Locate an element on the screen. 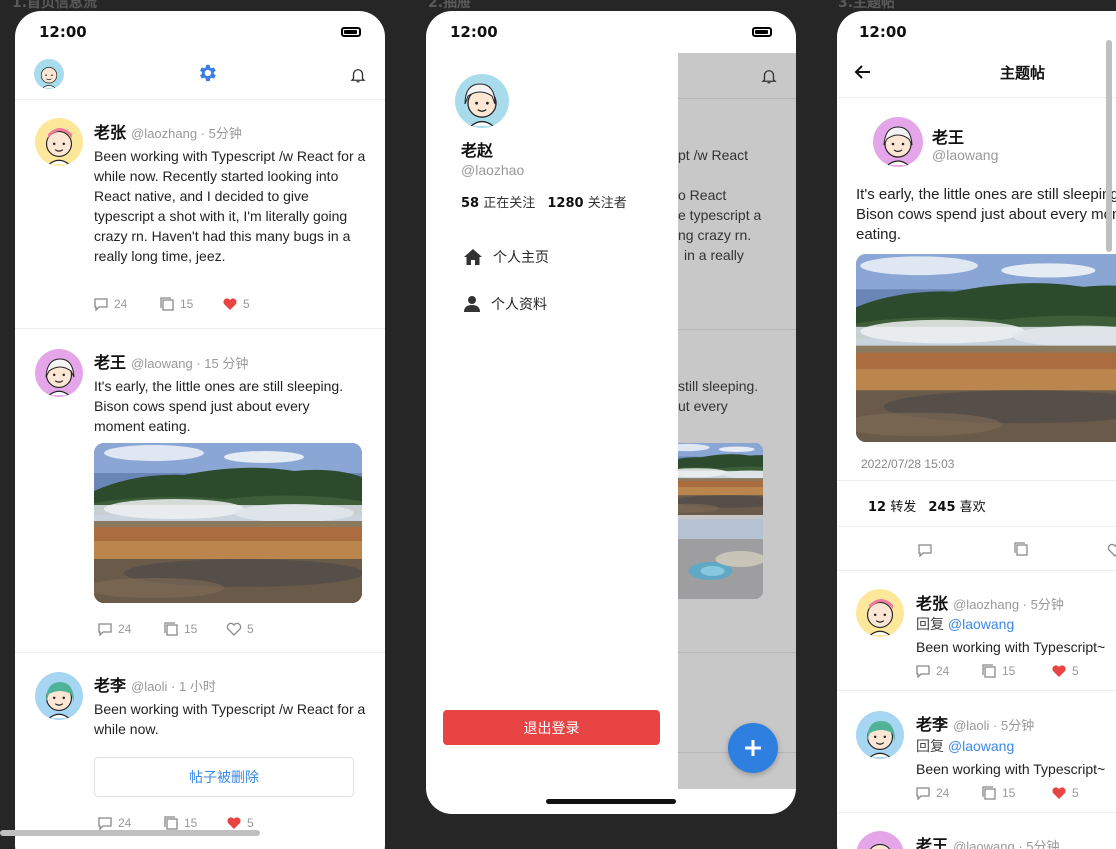  vertical-scrollbar is located at coordinates (1109, 146).